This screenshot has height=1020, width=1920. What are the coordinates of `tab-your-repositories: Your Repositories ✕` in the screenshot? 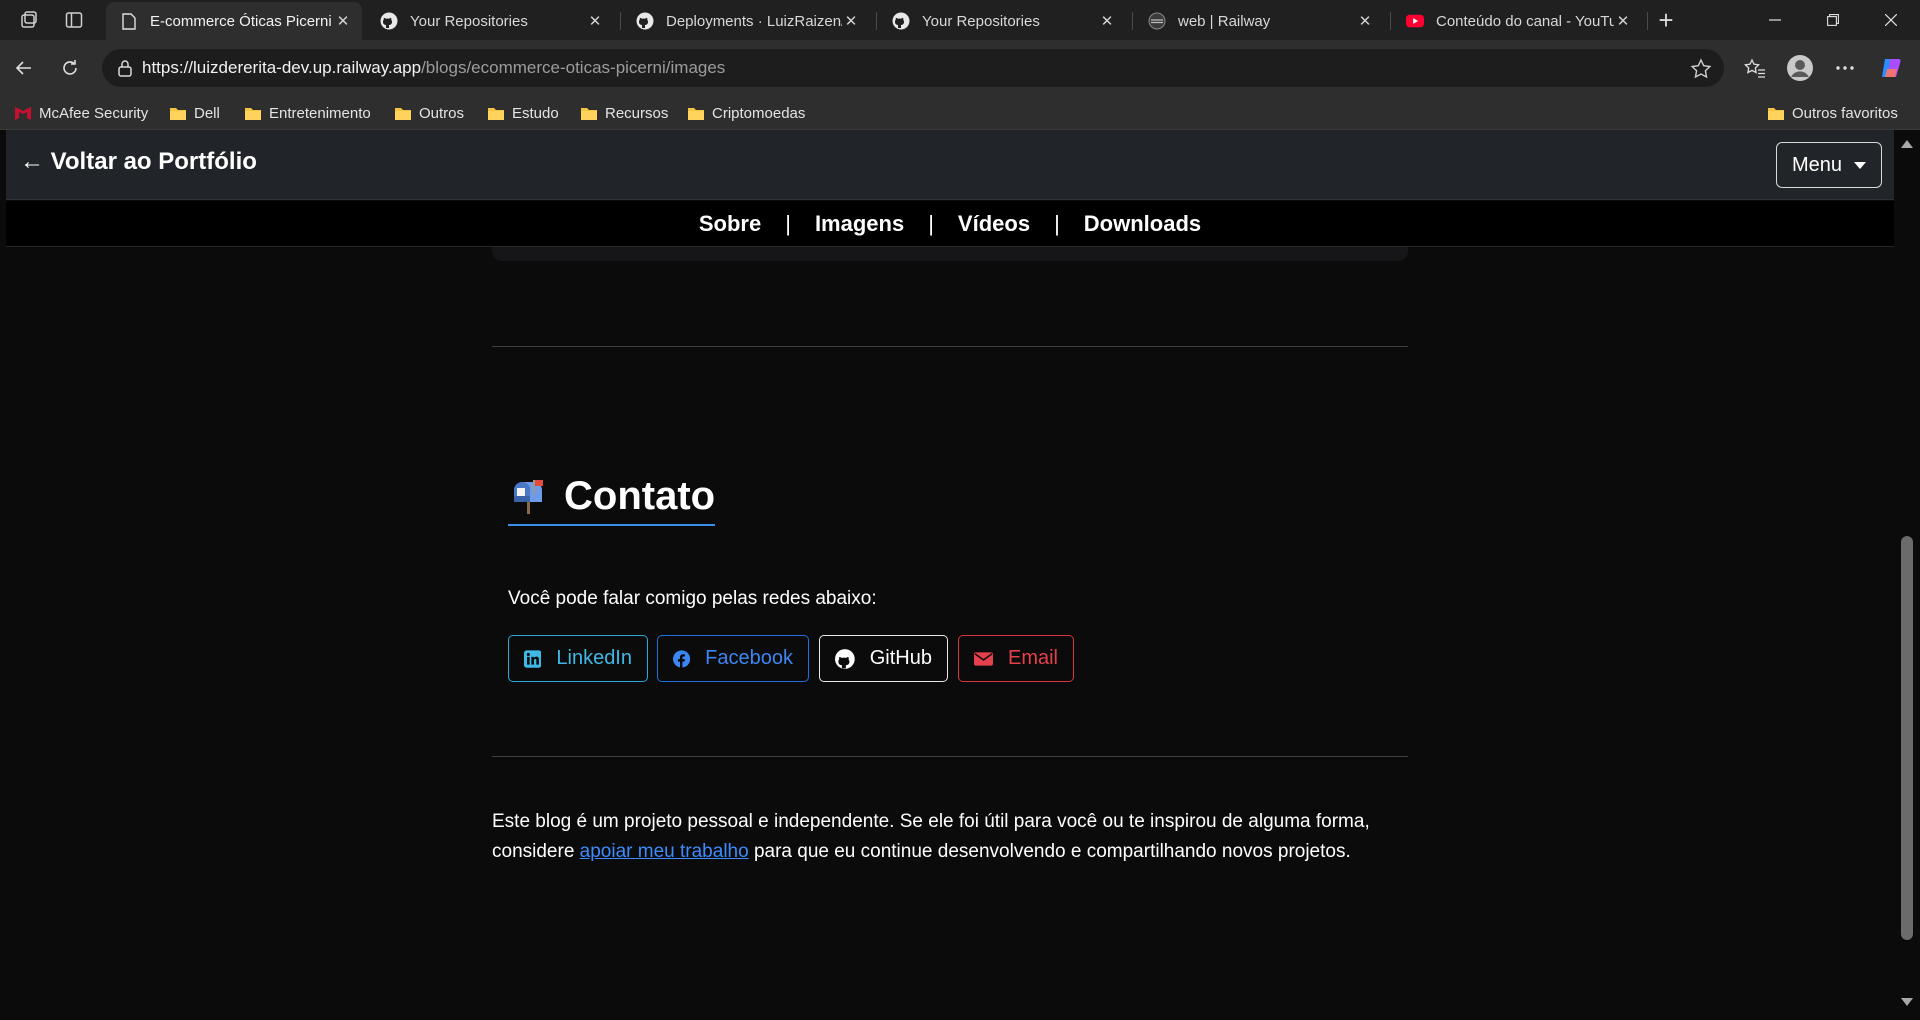 It's located at (490, 21).